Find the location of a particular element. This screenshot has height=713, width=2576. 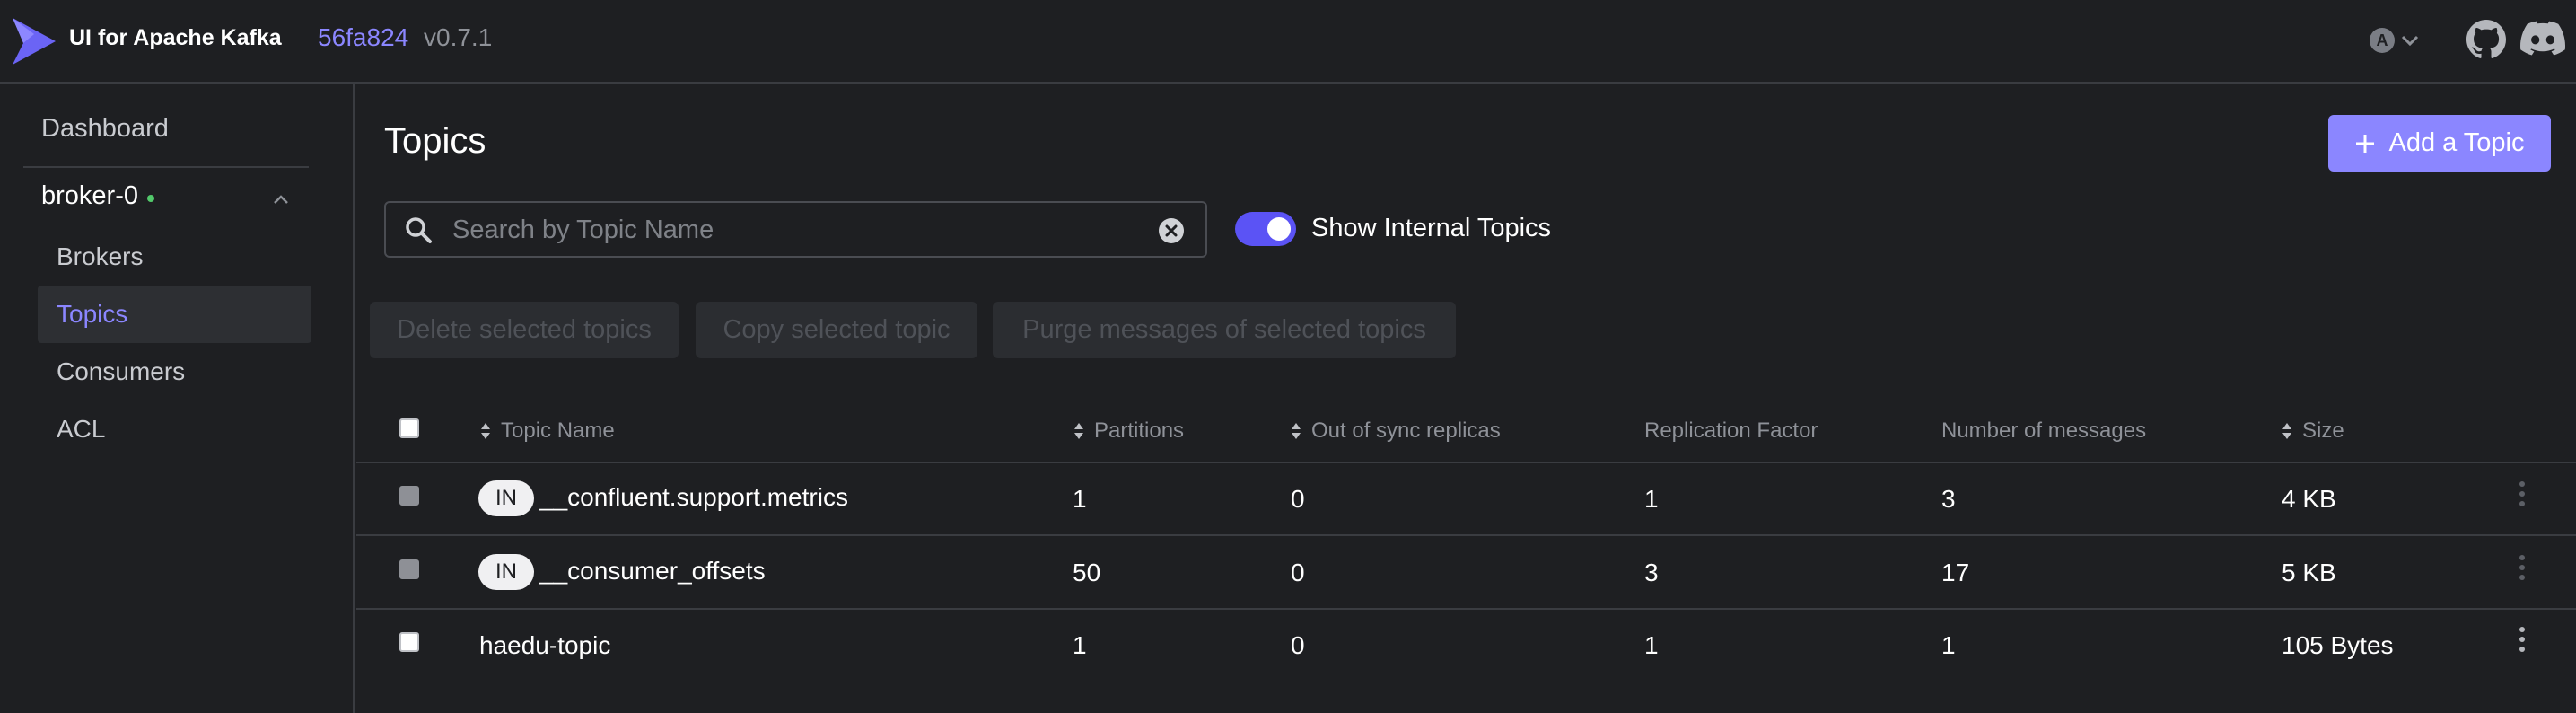

top-navbar: UI for Apache Kafka 56fa824 v0.7.1 A is located at coordinates (1288, 42).